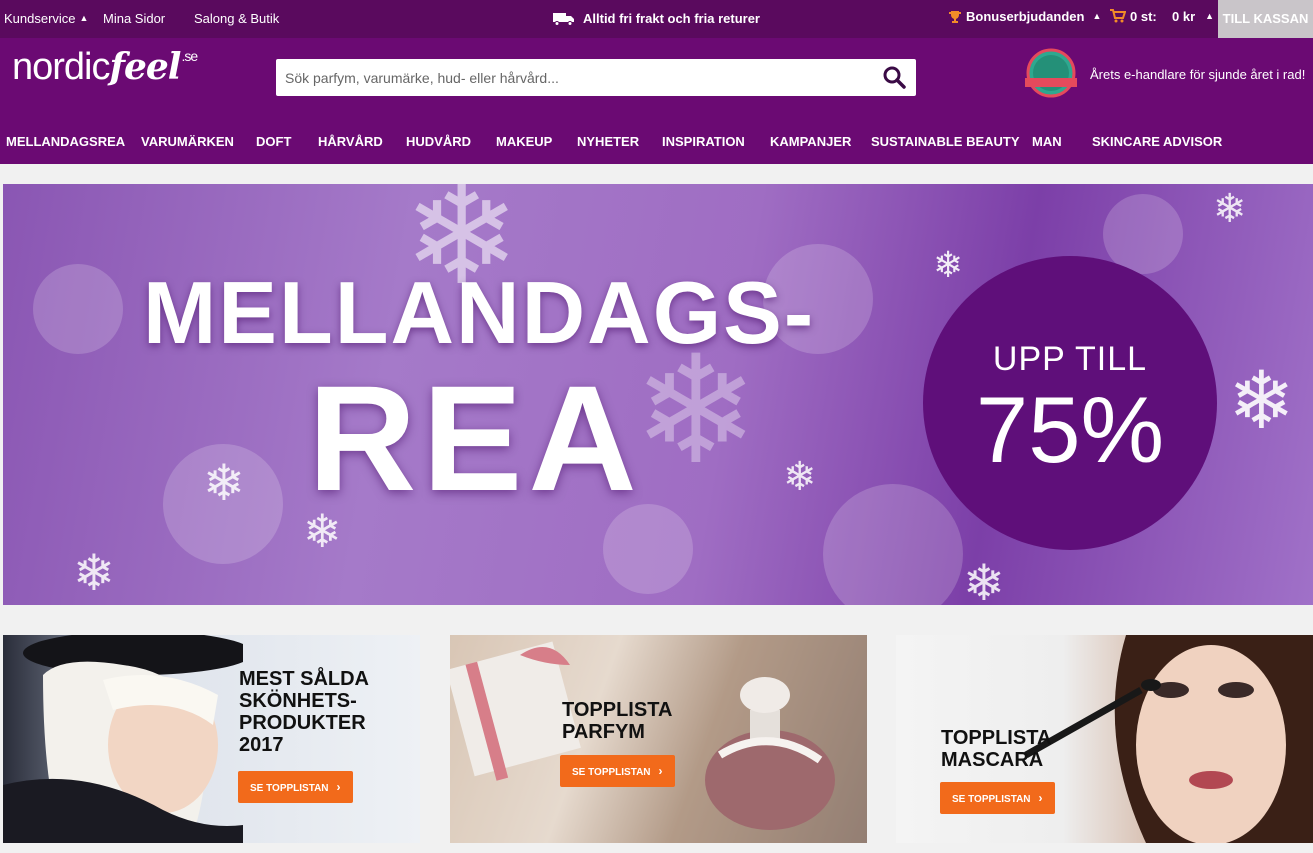 This screenshot has width=1313, height=853. Describe the element at coordinates (40, 18) in the screenshot. I see `customer-service-label: Kundservice` at that location.